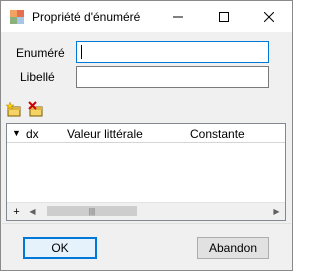 The height and width of the screenshot is (271, 320). I want to click on close-icon, so click(269, 16).